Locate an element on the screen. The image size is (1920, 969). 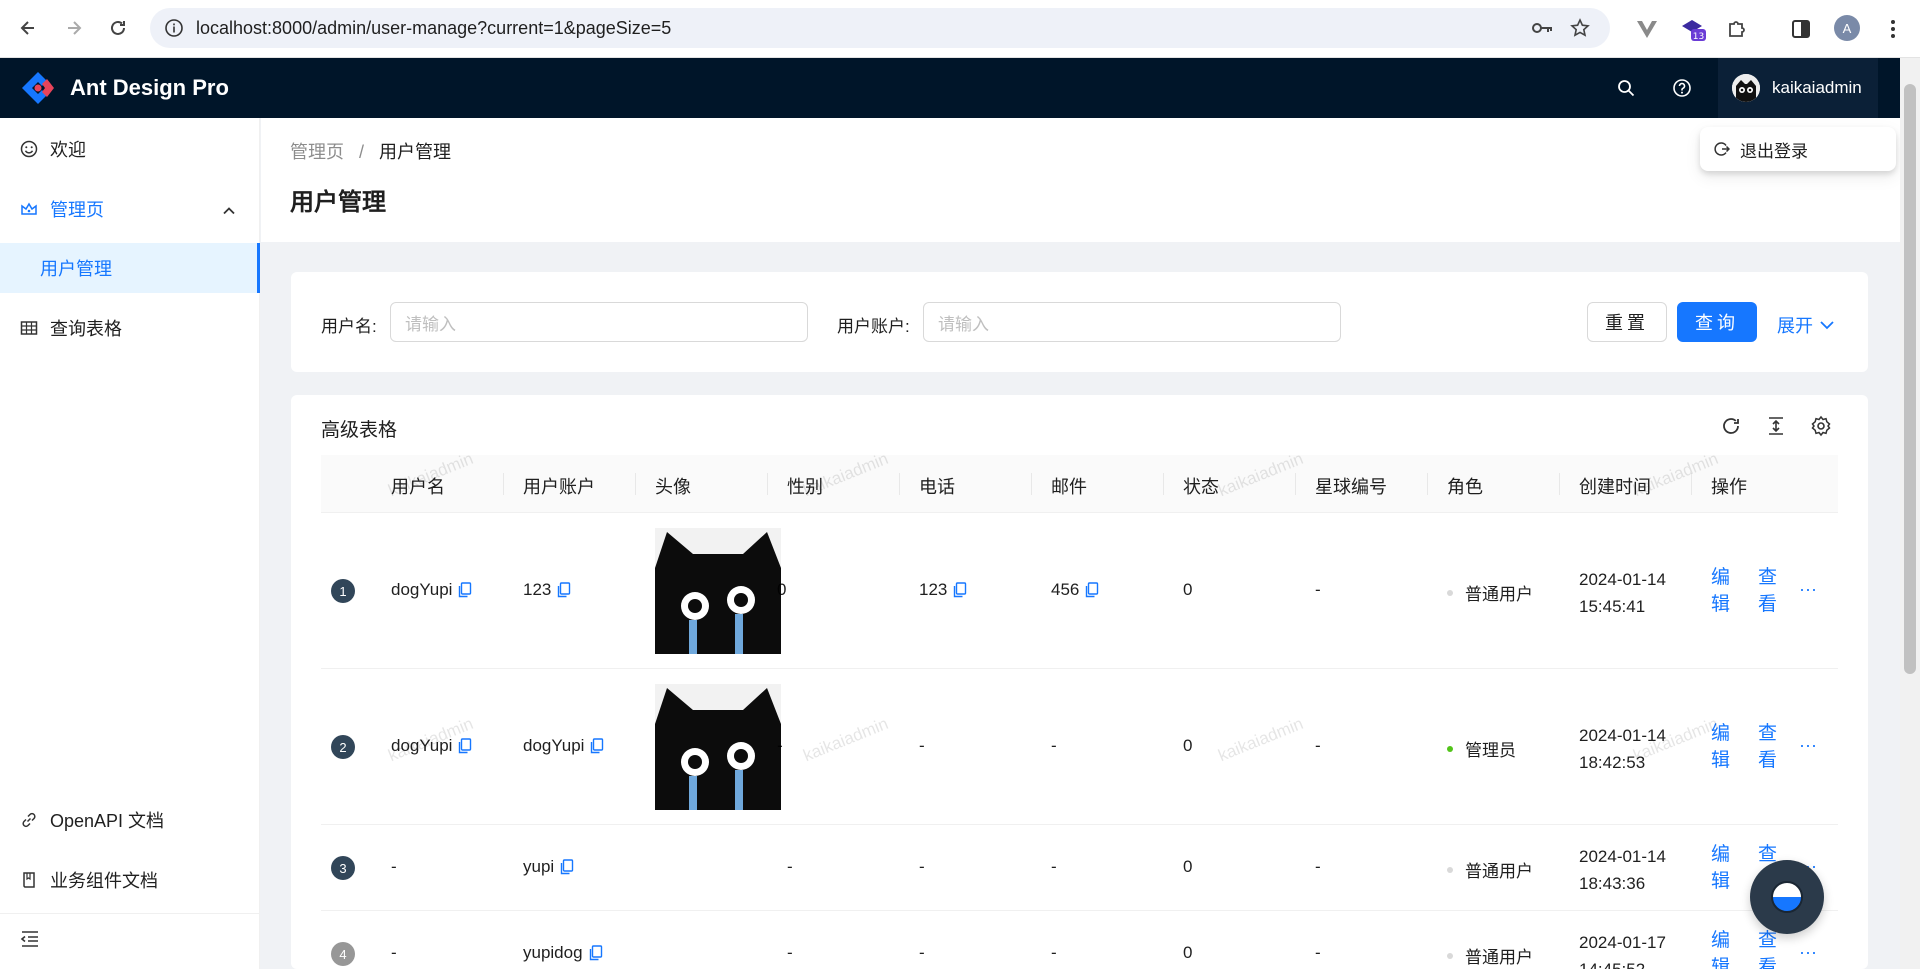
profile-avatar: A is located at coordinates (1847, 28).